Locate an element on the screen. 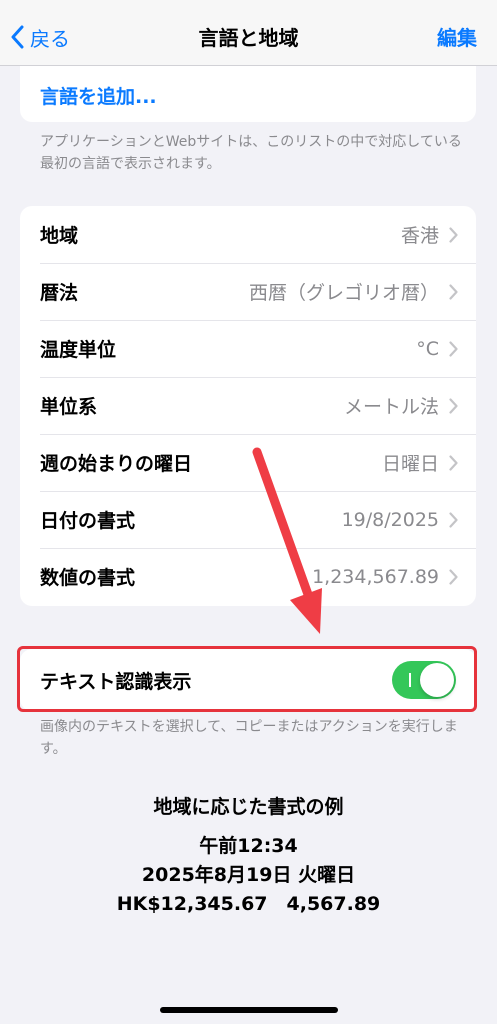 The height and width of the screenshot is (1024, 497). live-text-toggle is located at coordinates (424, 680).